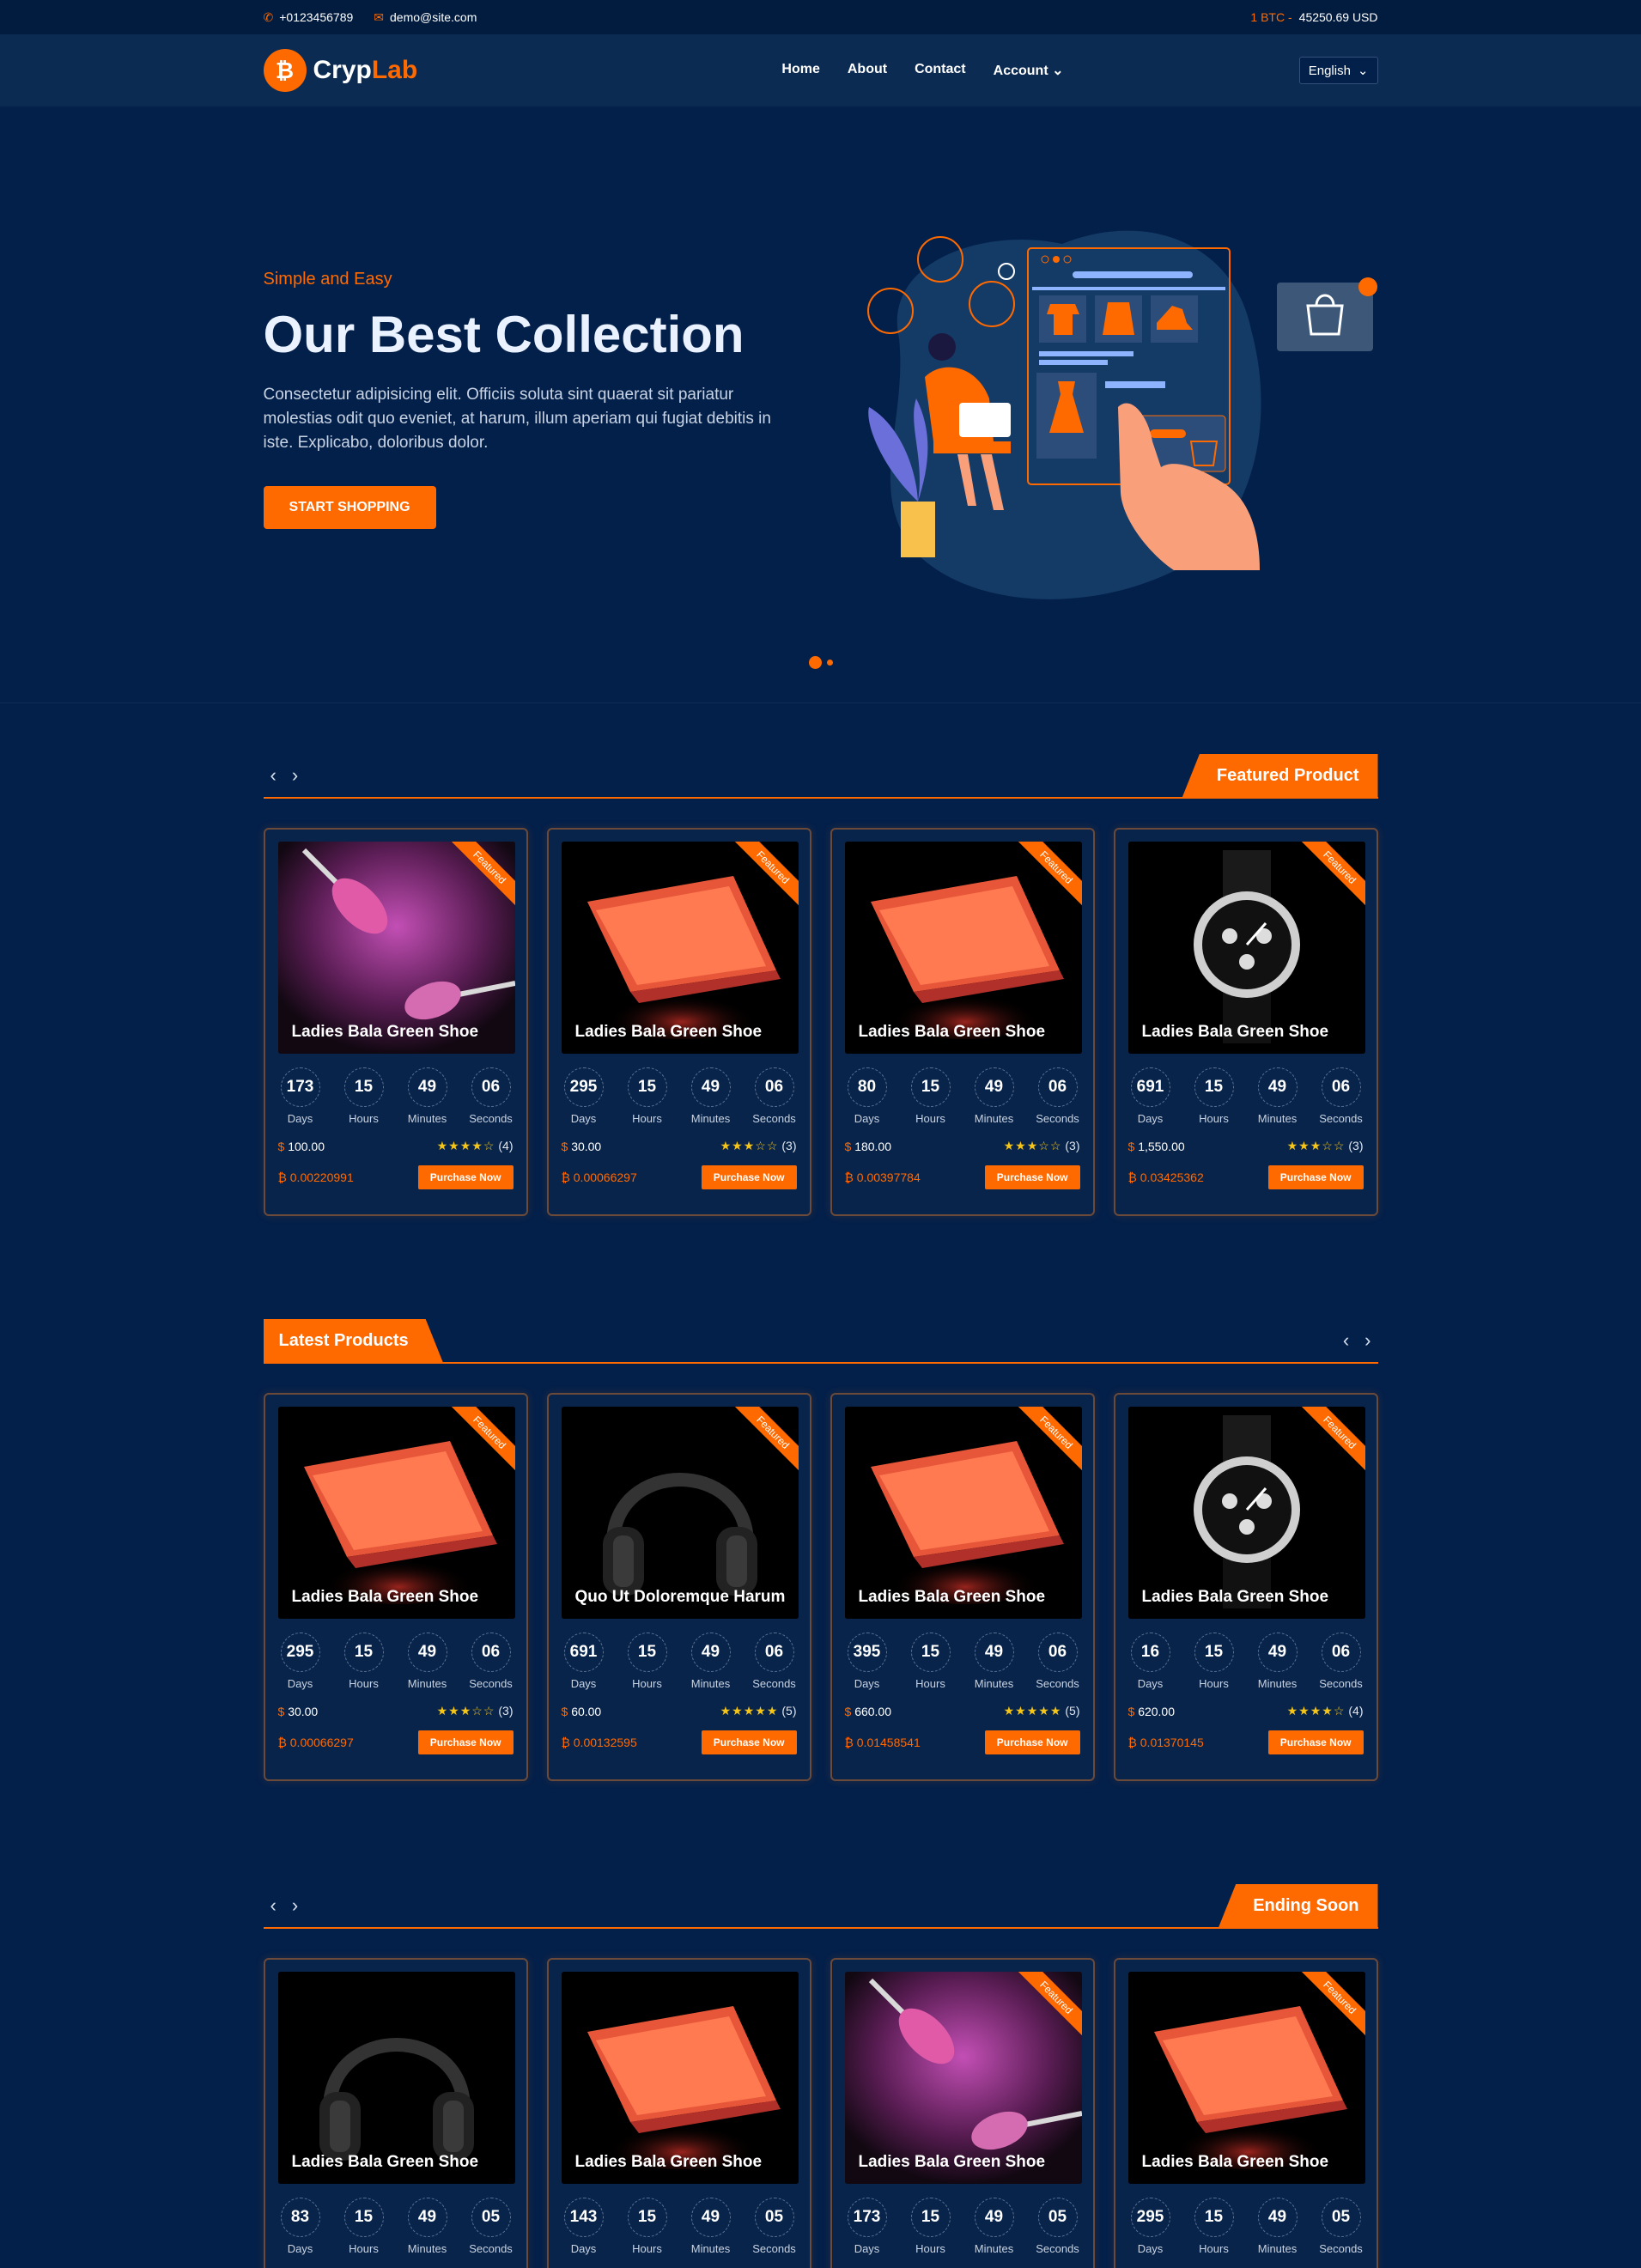  What do you see at coordinates (1029, 70) in the screenshot?
I see `nav-account: Account ⌄` at bounding box center [1029, 70].